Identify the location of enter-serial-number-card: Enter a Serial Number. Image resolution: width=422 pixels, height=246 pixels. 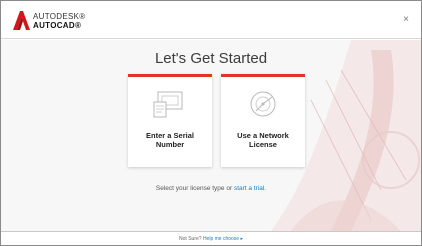
(170, 120).